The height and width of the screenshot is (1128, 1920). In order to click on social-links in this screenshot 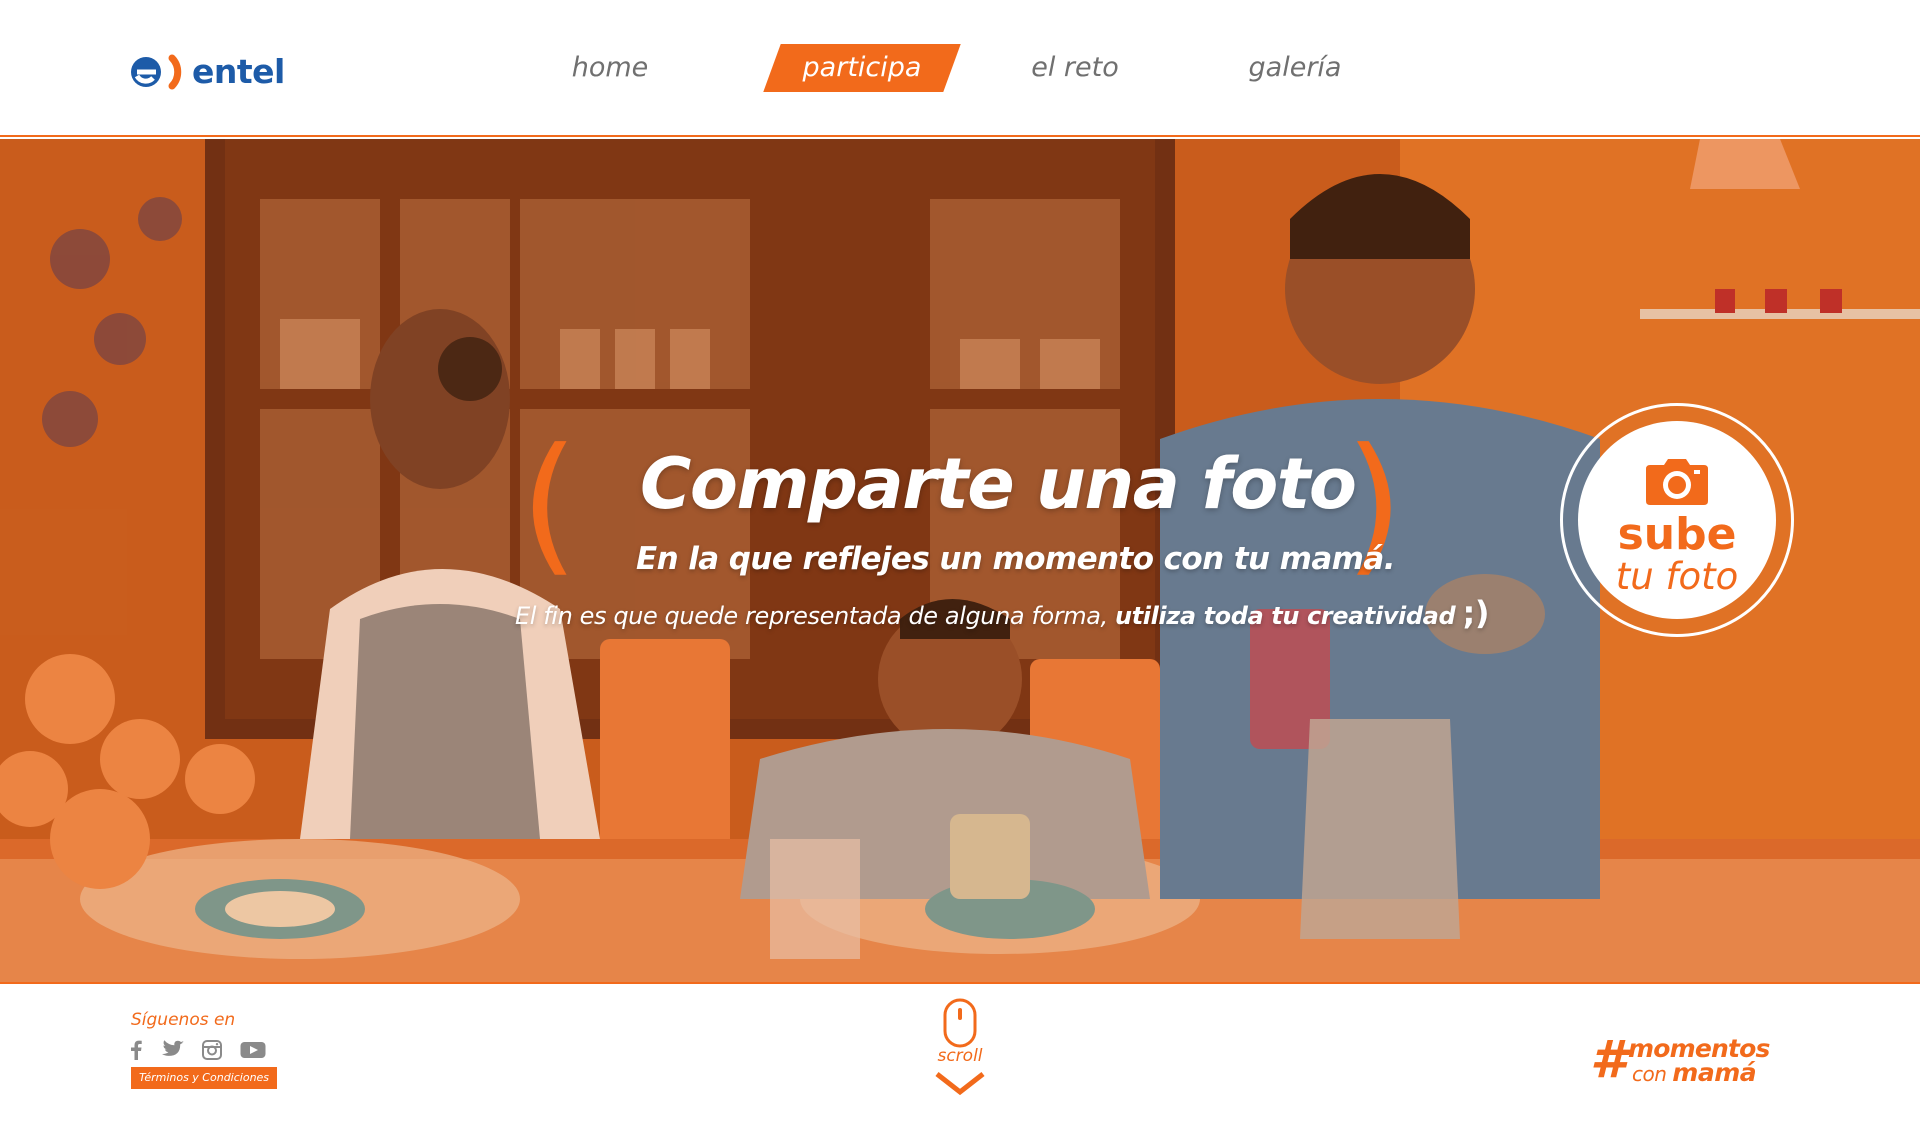, I will do `click(207, 1052)`.